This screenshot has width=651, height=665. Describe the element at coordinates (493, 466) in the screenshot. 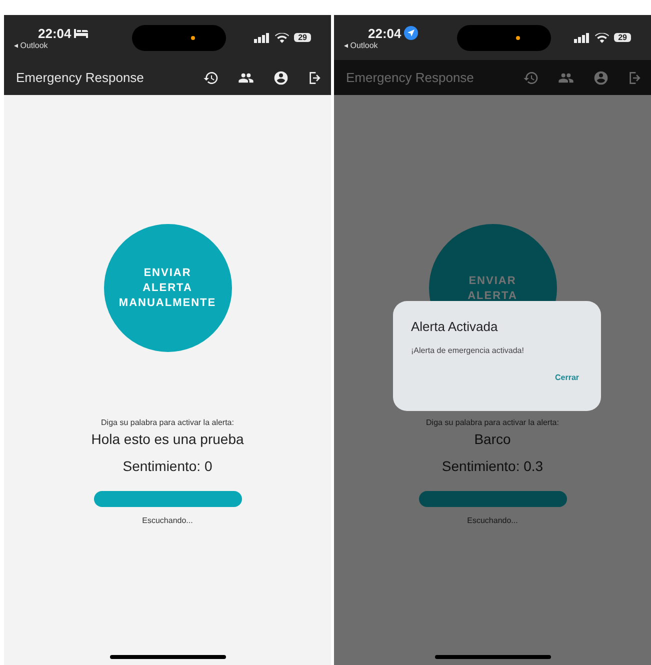

I see `sentiment-text: Sentimiento: 0.3` at that location.